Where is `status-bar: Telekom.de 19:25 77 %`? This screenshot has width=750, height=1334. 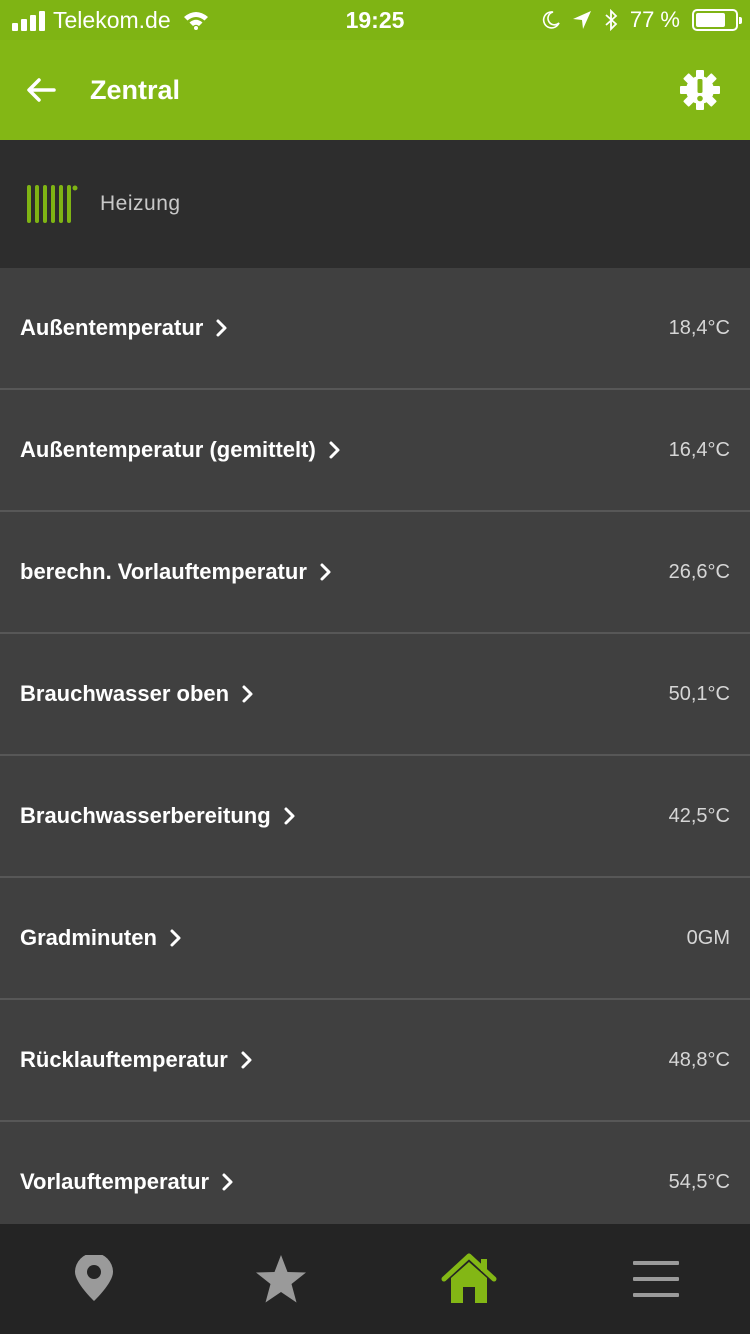 status-bar: Telekom.de 19:25 77 % is located at coordinates (375, 20).